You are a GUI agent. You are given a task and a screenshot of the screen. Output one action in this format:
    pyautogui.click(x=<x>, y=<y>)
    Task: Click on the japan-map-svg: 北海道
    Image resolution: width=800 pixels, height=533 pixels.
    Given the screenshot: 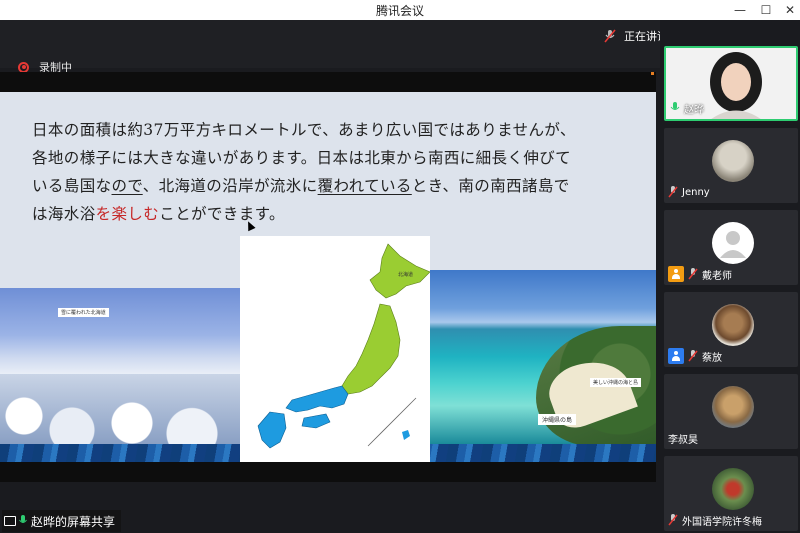 What is the action you would take?
    pyautogui.click(x=343, y=346)
    